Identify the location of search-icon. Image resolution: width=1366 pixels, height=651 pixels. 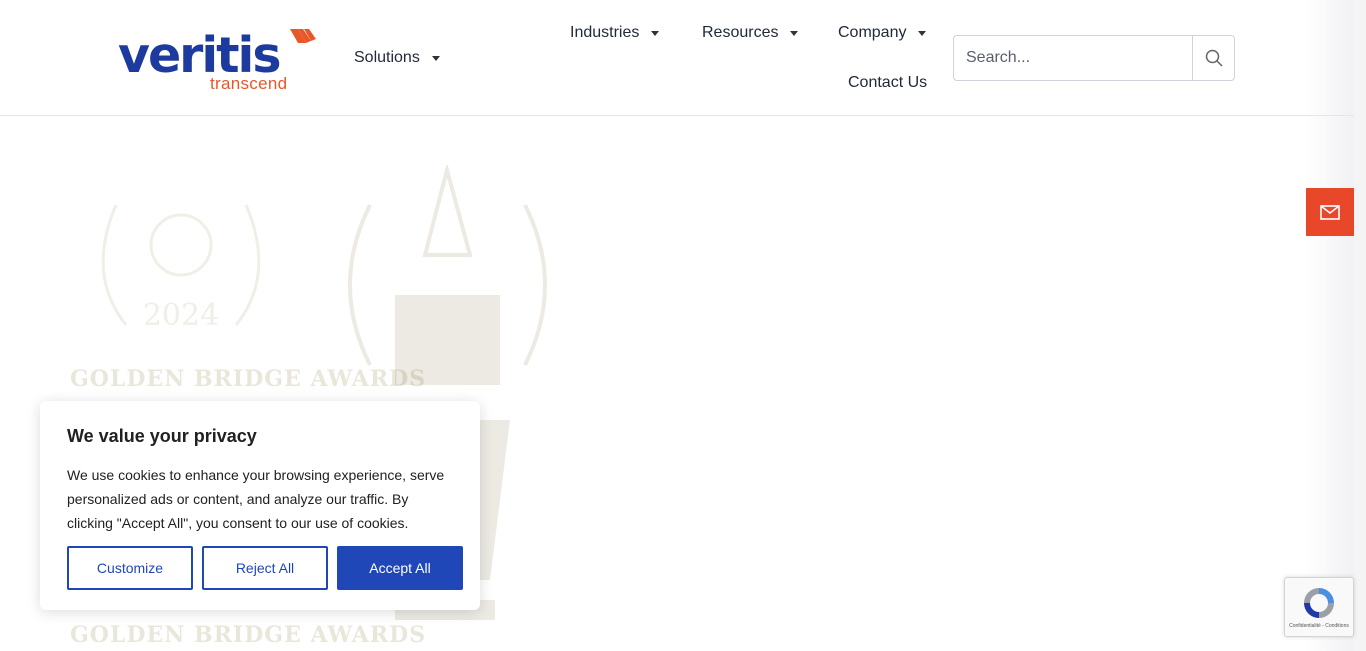
(1214, 58).